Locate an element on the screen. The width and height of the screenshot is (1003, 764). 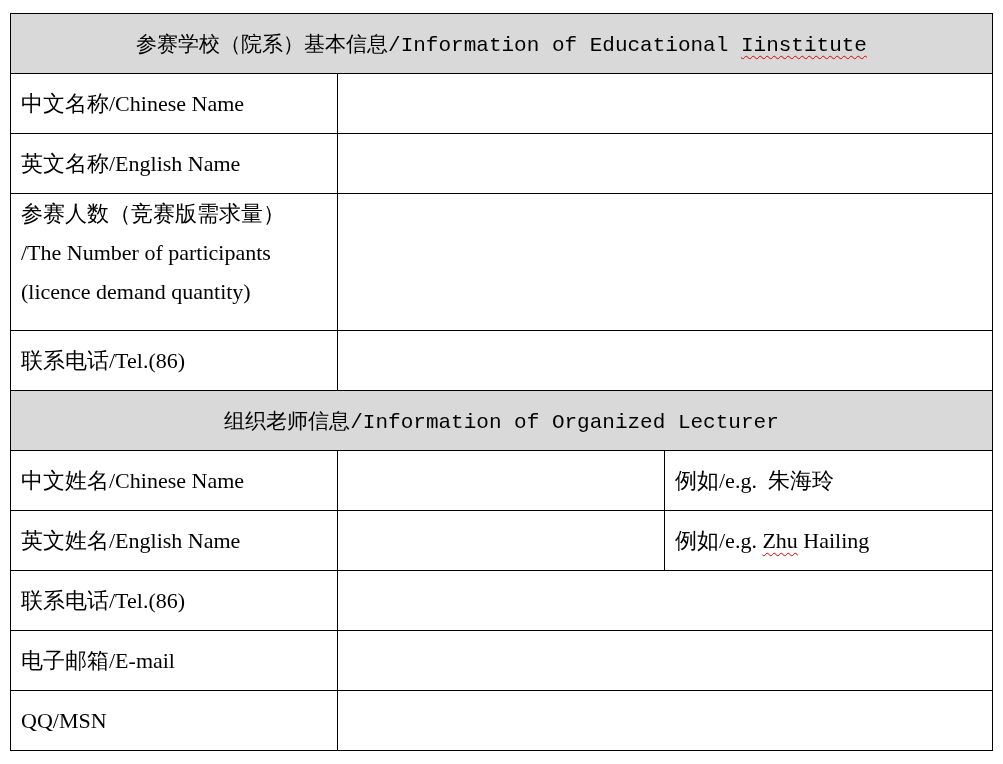
field-label: QQ/MSN is located at coordinates (174, 720).